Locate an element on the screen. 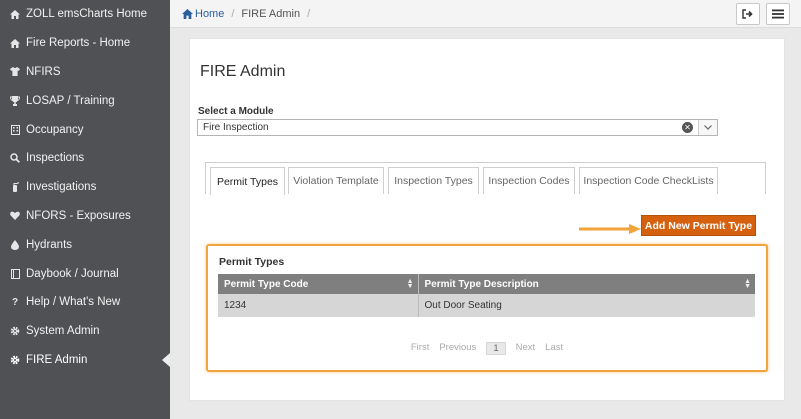 This screenshot has width=801, height=419. sidebar-item-help-whats-new: ? Help / What's New is located at coordinates (85, 302).